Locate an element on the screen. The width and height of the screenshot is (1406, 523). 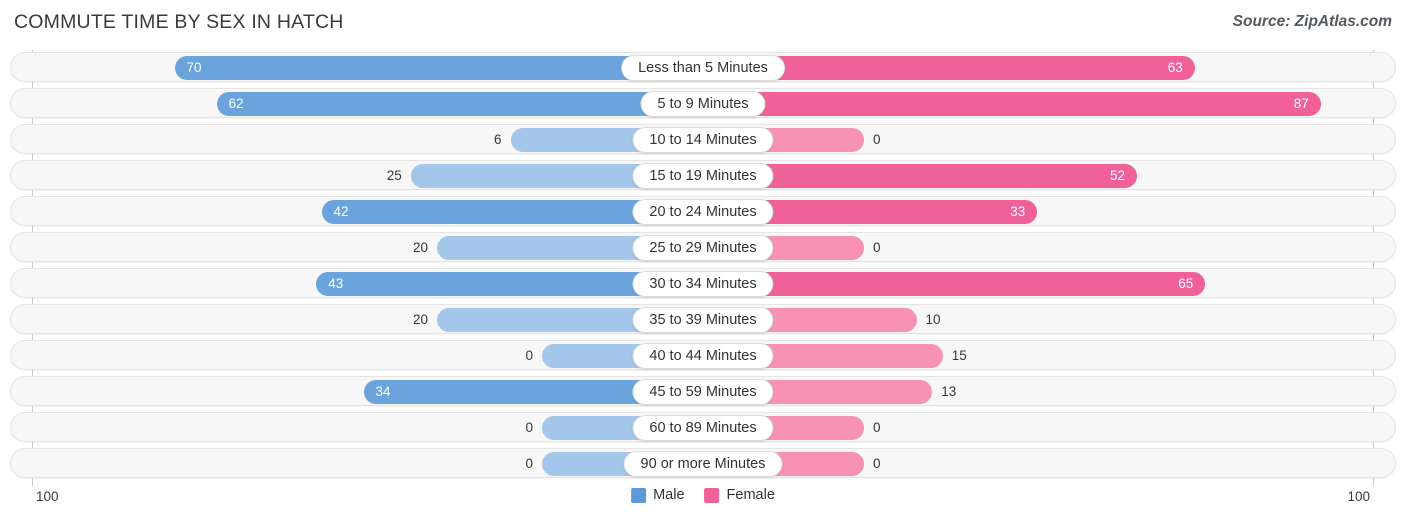
category-label: 90 or more Minutes is located at coordinates (703, 464).